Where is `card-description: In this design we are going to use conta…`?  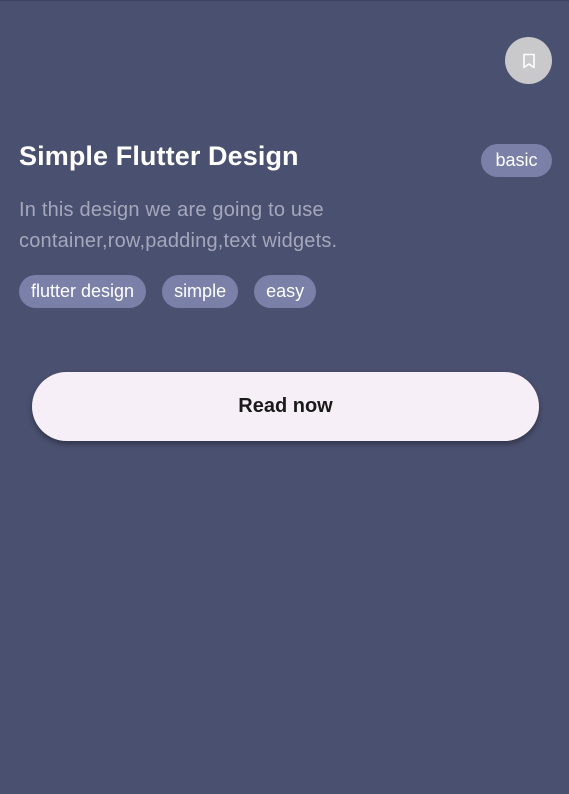 card-description: In this design we are going to use conta… is located at coordinates (178, 225).